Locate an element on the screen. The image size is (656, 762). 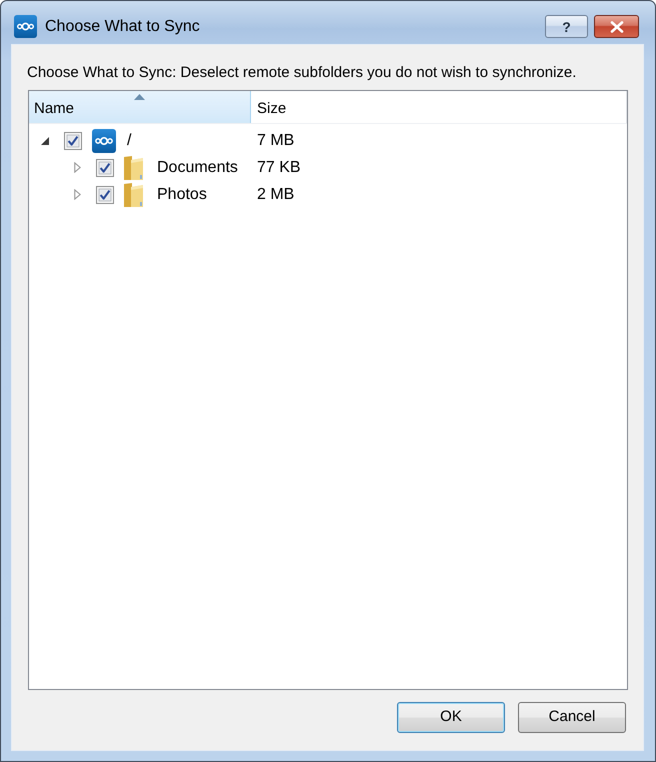
item-size: 2 MB is located at coordinates (275, 194).